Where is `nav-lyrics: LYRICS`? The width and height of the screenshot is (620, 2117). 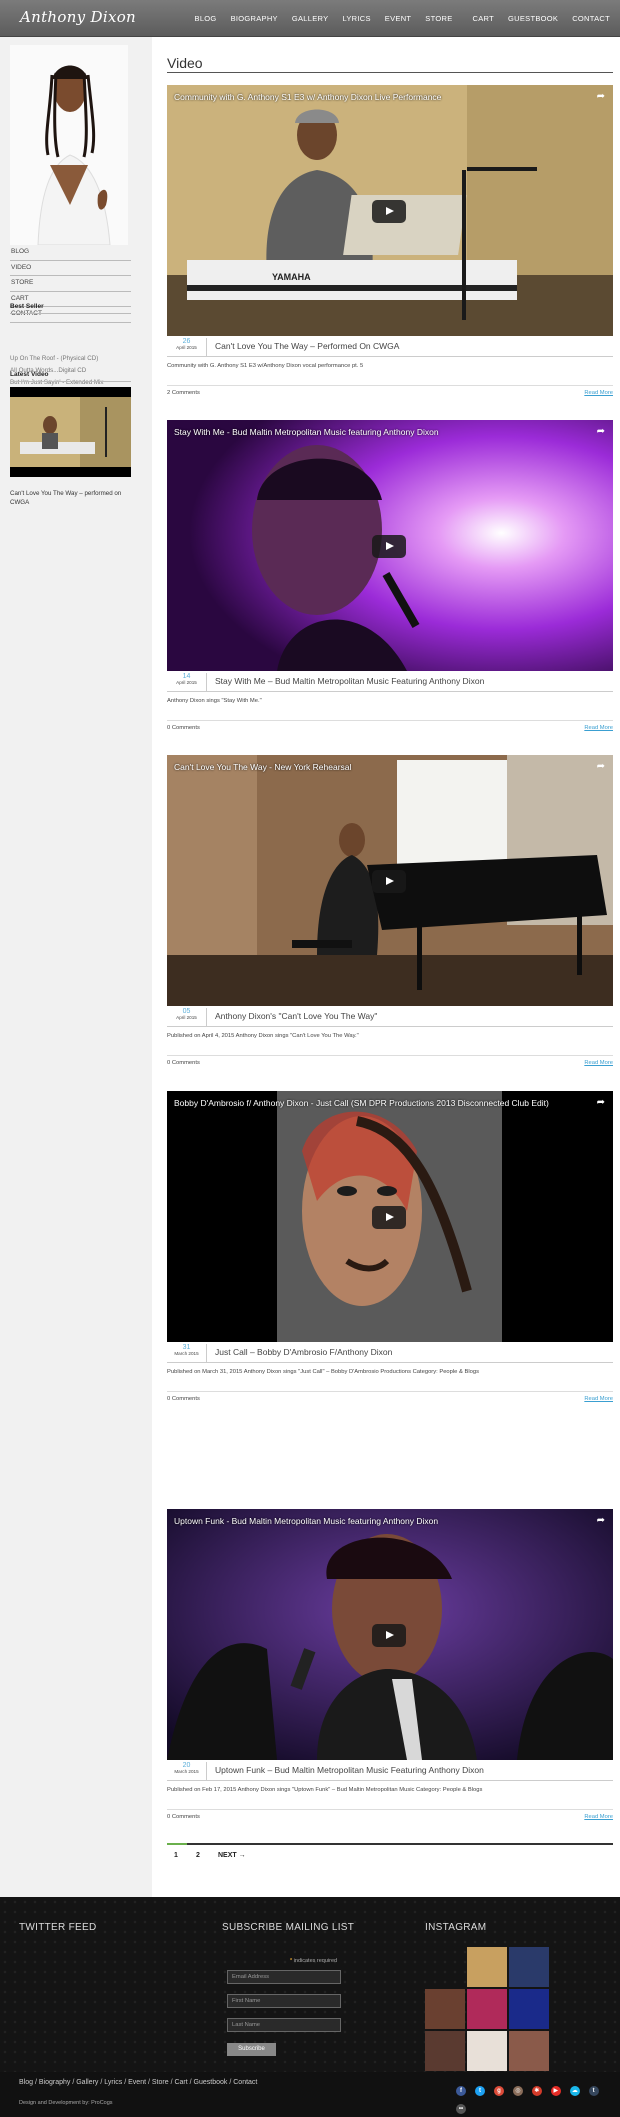 nav-lyrics: LYRICS is located at coordinates (356, 18).